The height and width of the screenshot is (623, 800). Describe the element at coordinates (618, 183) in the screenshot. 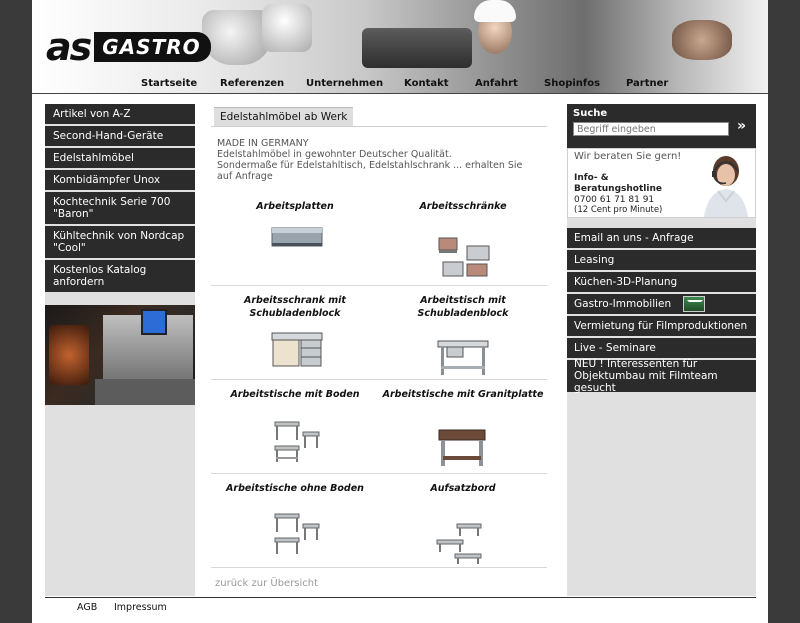

I see `hotline-title: Info- & Beratungshotline` at that location.